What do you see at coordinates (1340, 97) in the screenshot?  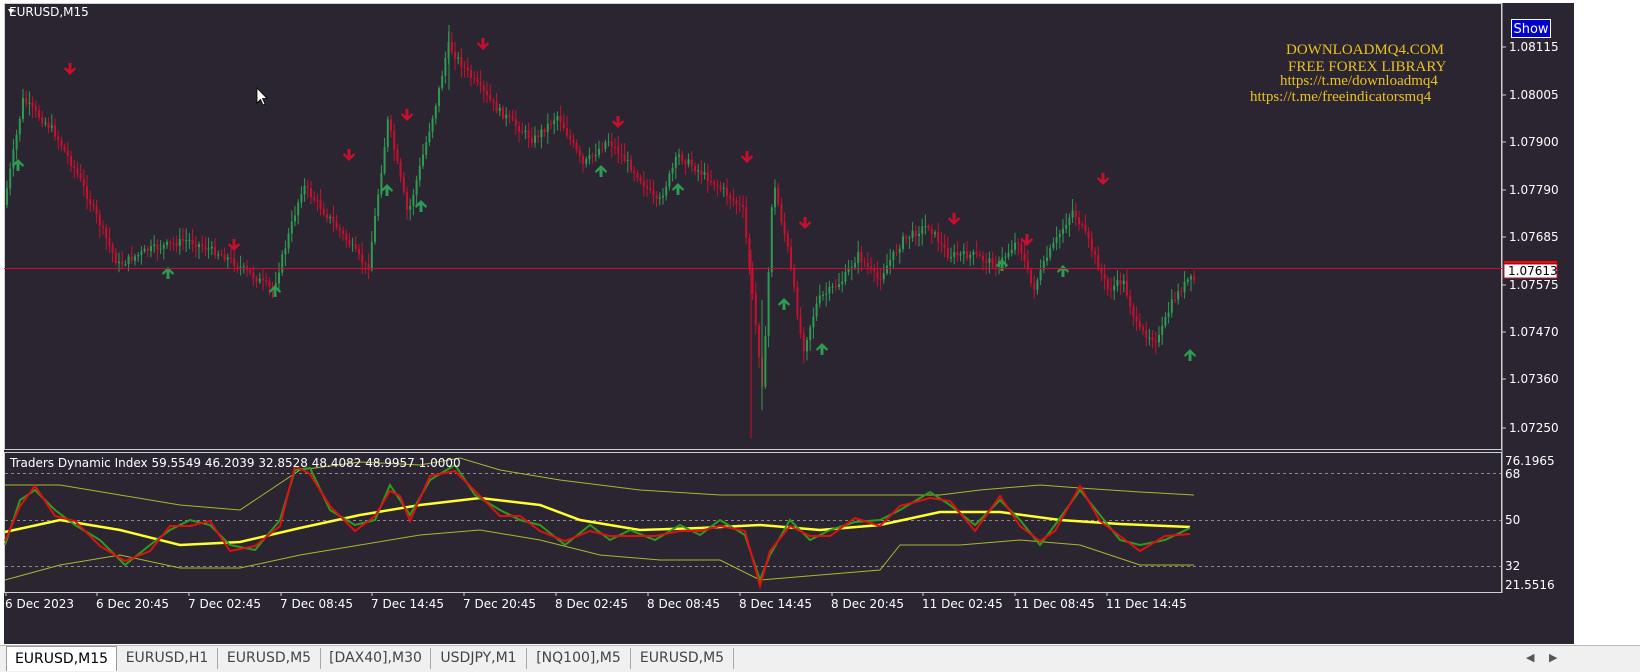 I see `watermark-line-4: https://t.me/freeindicatorsmq4` at bounding box center [1340, 97].